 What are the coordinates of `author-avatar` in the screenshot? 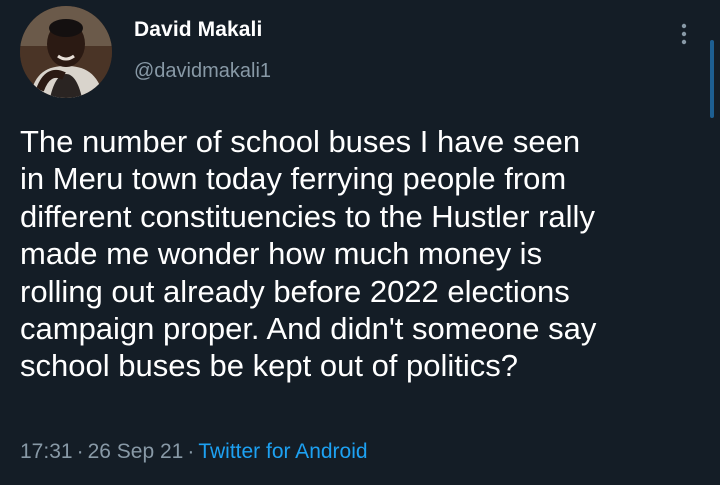 It's located at (66, 52).